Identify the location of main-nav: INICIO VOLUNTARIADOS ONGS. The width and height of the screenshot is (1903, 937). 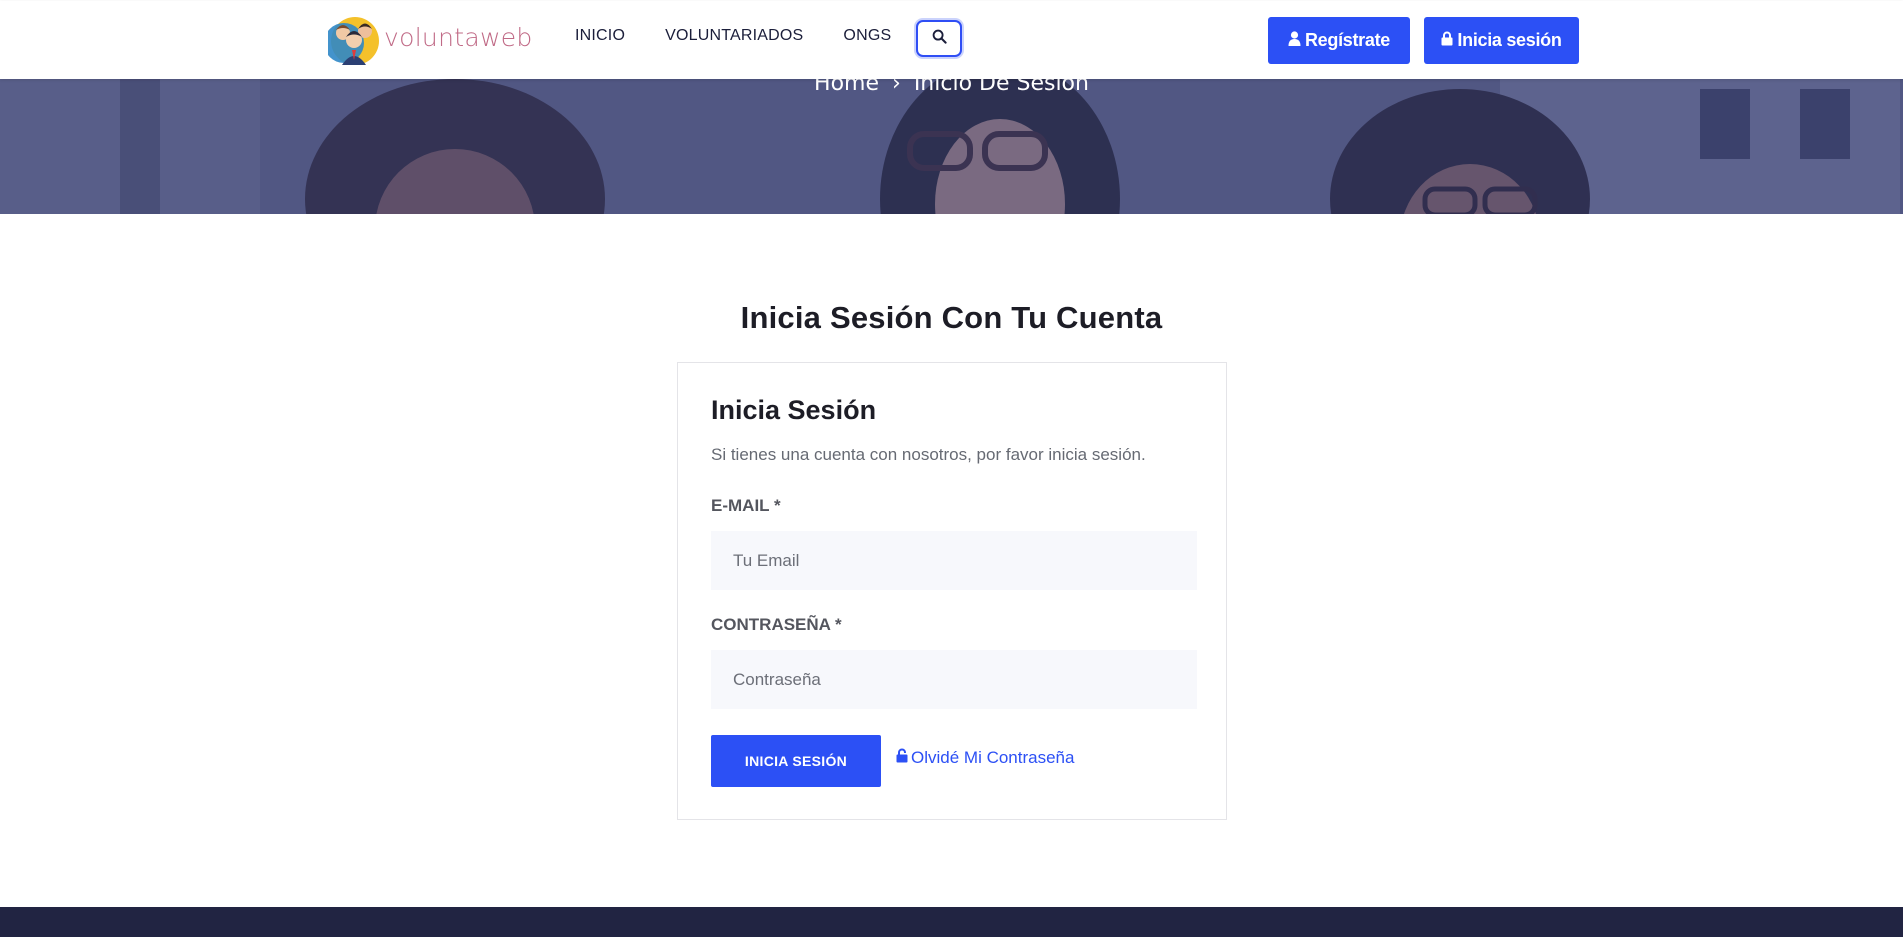
(753, 36).